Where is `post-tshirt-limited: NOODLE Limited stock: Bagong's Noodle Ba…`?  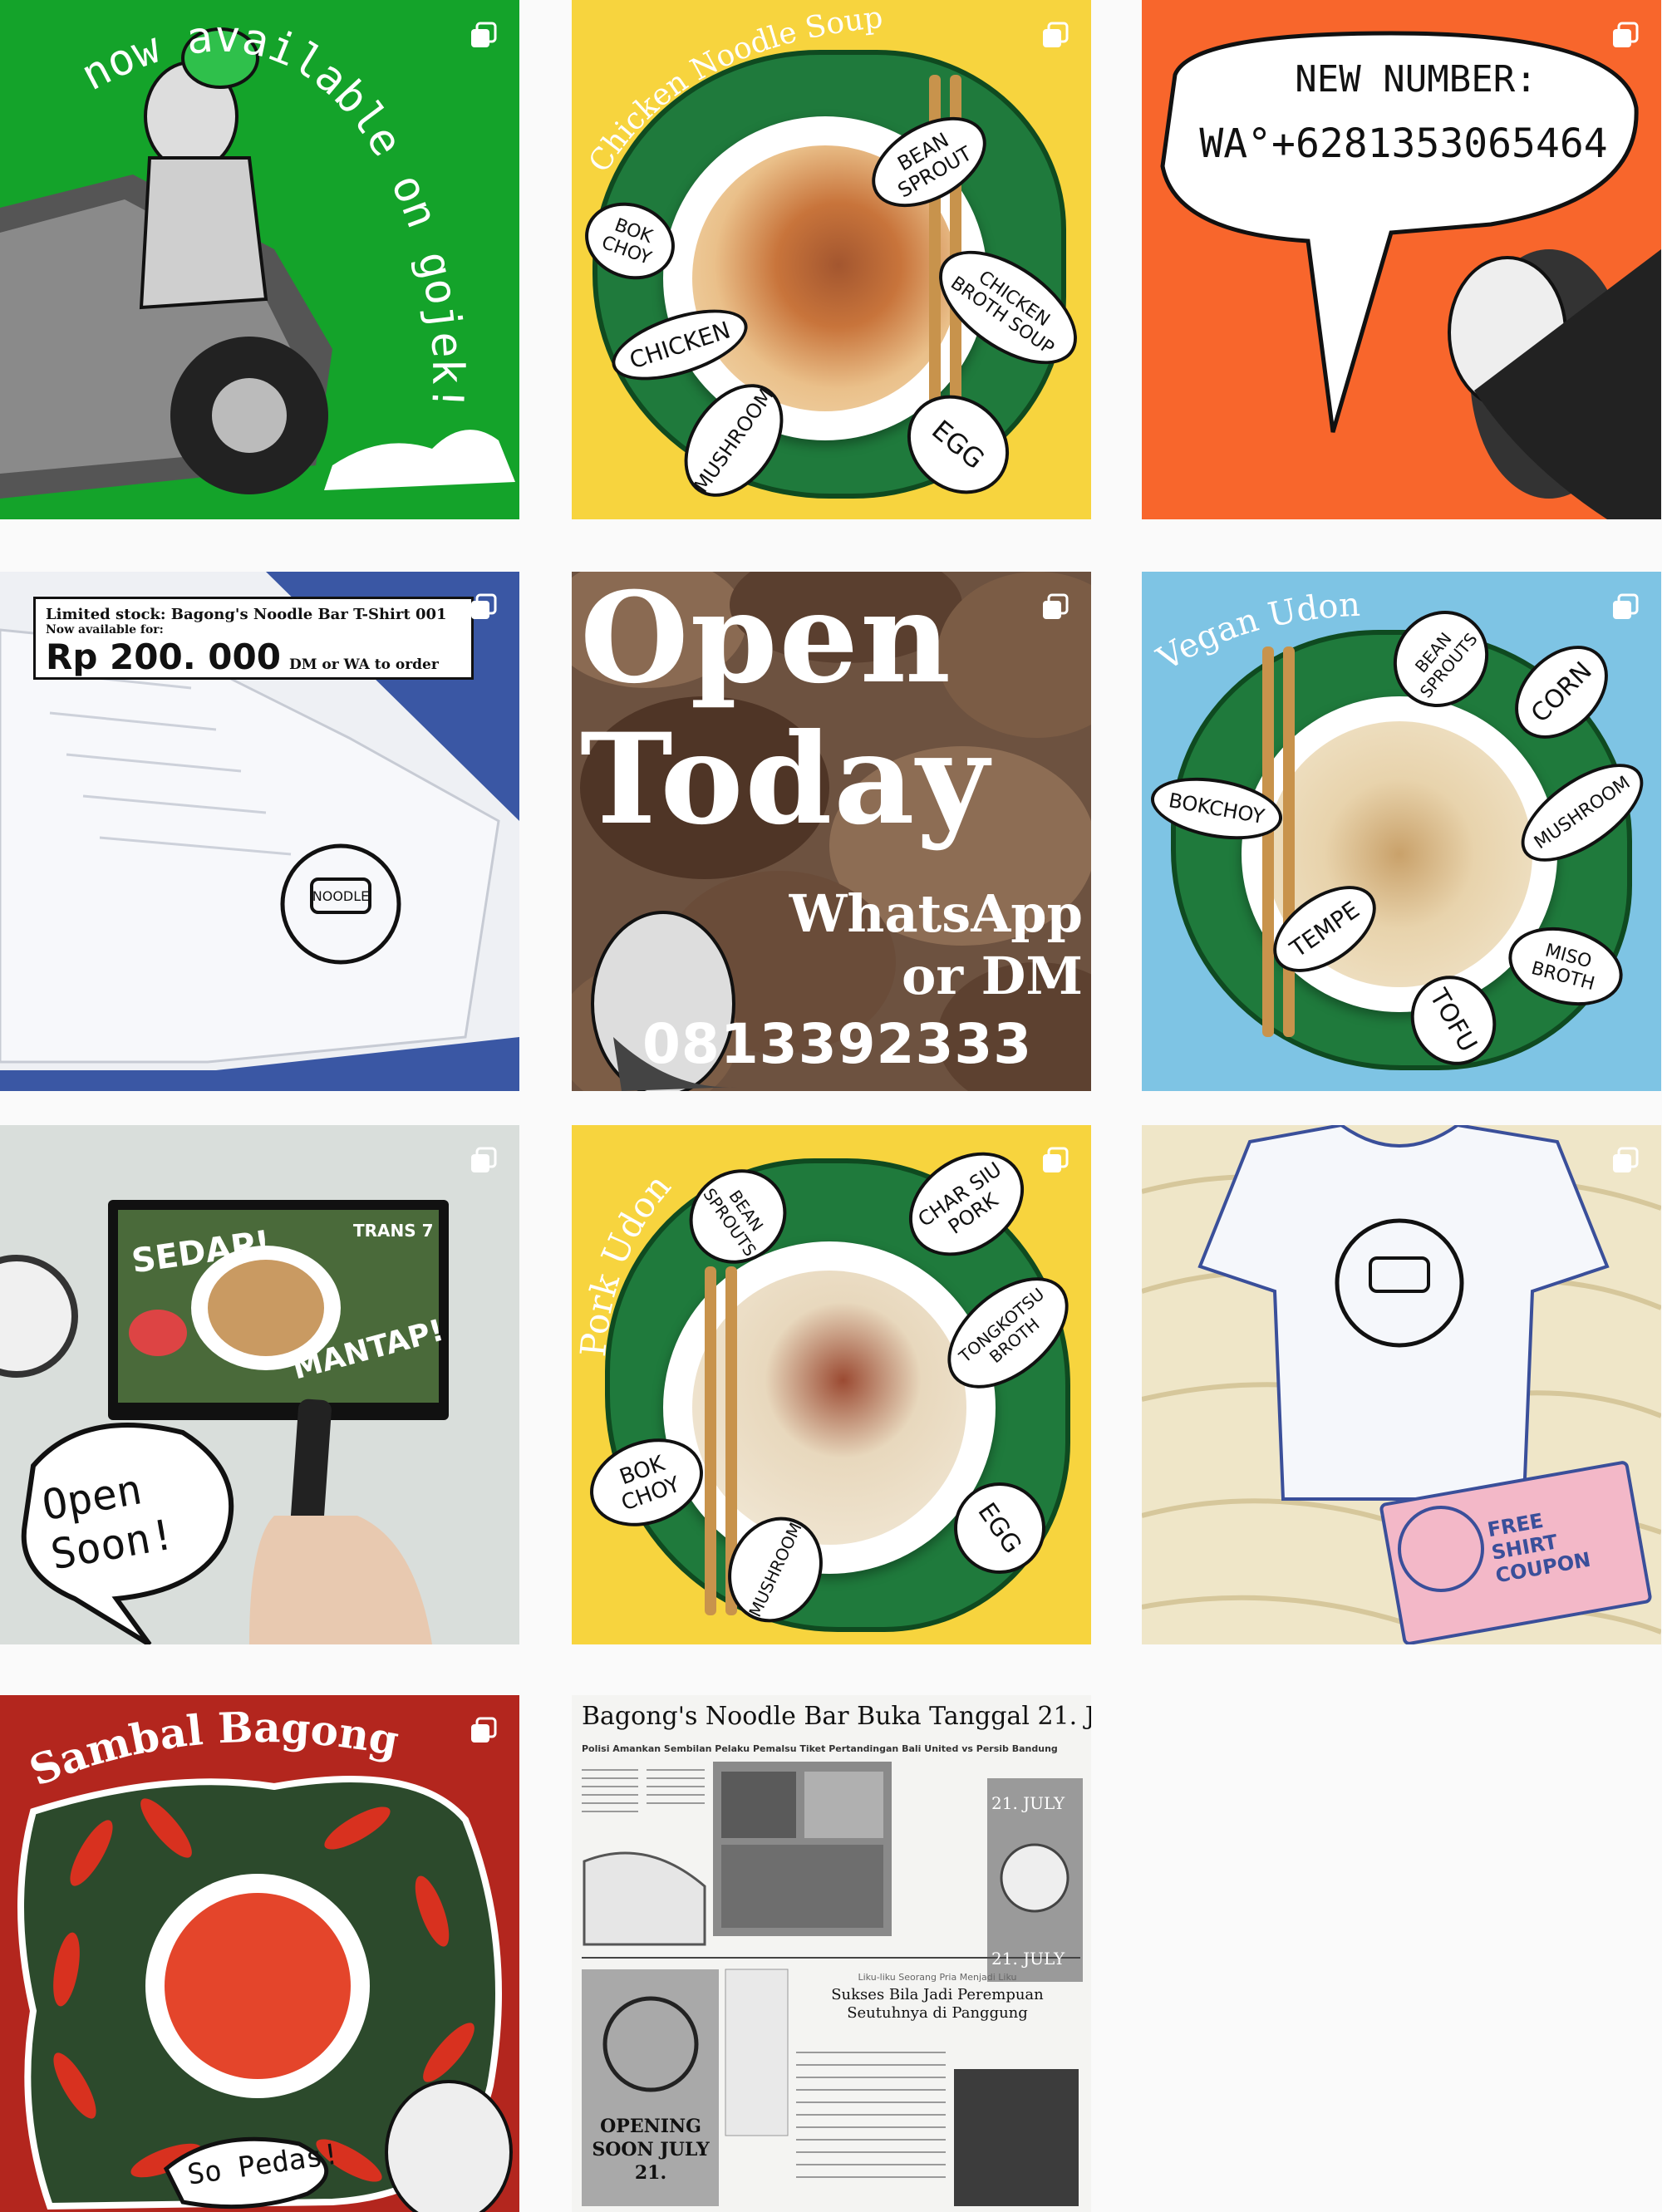 post-tshirt-limited: NOODLE Limited stock: Bagong's Noodle Ba… is located at coordinates (259, 831).